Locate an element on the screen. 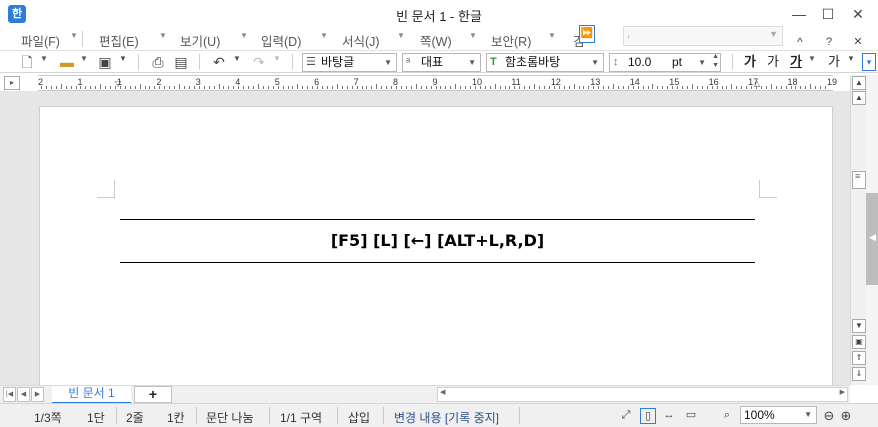 The height and width of the screenshot is (427, 878). scroll-left-icon: ◀ is located at coordinates (442, 392).